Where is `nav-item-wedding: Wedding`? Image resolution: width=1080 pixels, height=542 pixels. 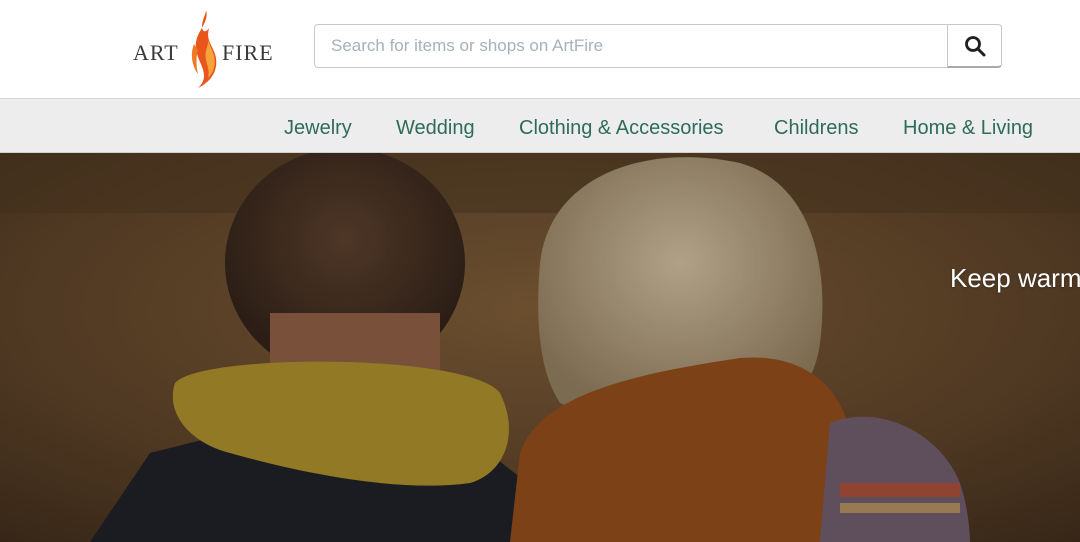 nav-item-wedding: Wedding is located at coordinates (435, 128).